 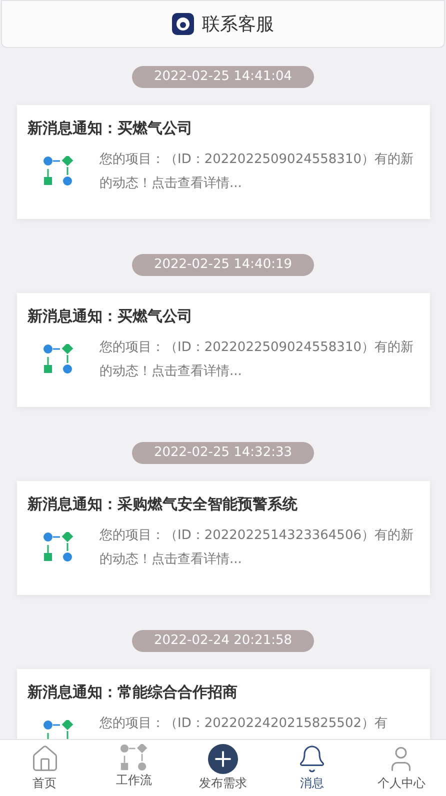 I want to click on message-card: 新消息通知：常能综合合作招商 您的项目：（ID：2022022420215825502）有, so click(x=223, y=704).